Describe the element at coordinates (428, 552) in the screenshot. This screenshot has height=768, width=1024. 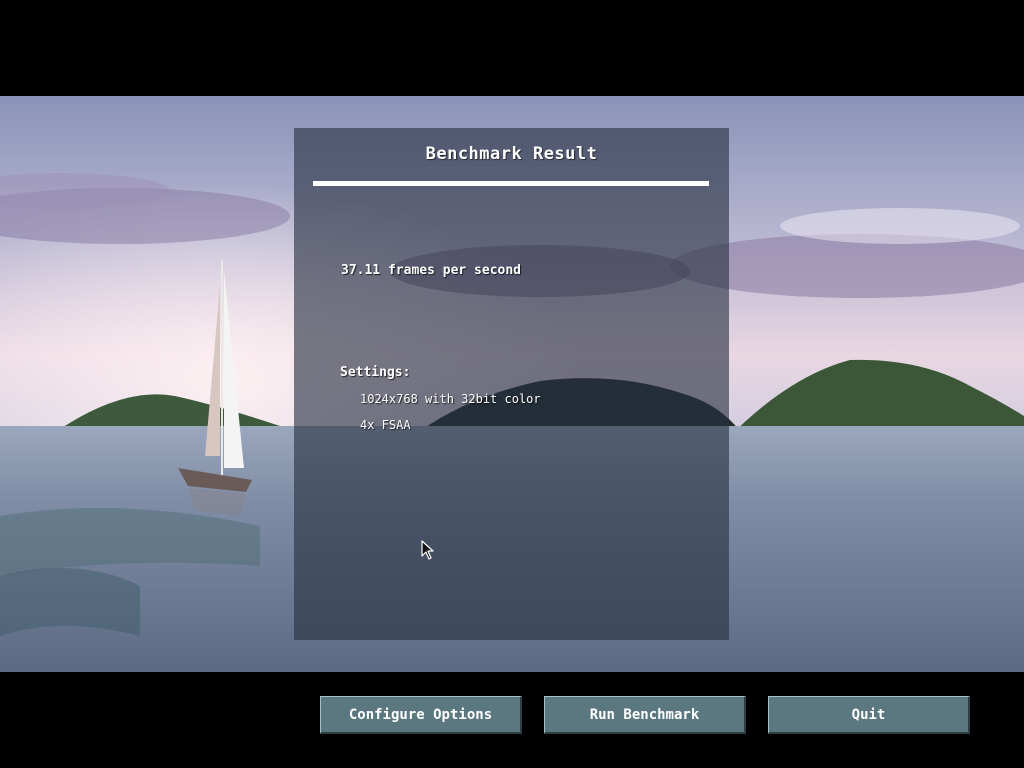
I see `mouse-pointer-icon` at that location.